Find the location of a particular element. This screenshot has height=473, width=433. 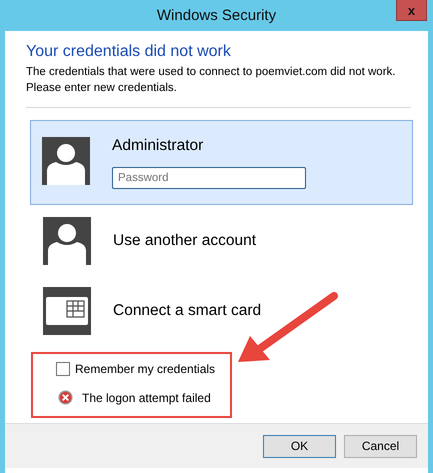

dialog-button: OK is located at coordinates (299, 446).